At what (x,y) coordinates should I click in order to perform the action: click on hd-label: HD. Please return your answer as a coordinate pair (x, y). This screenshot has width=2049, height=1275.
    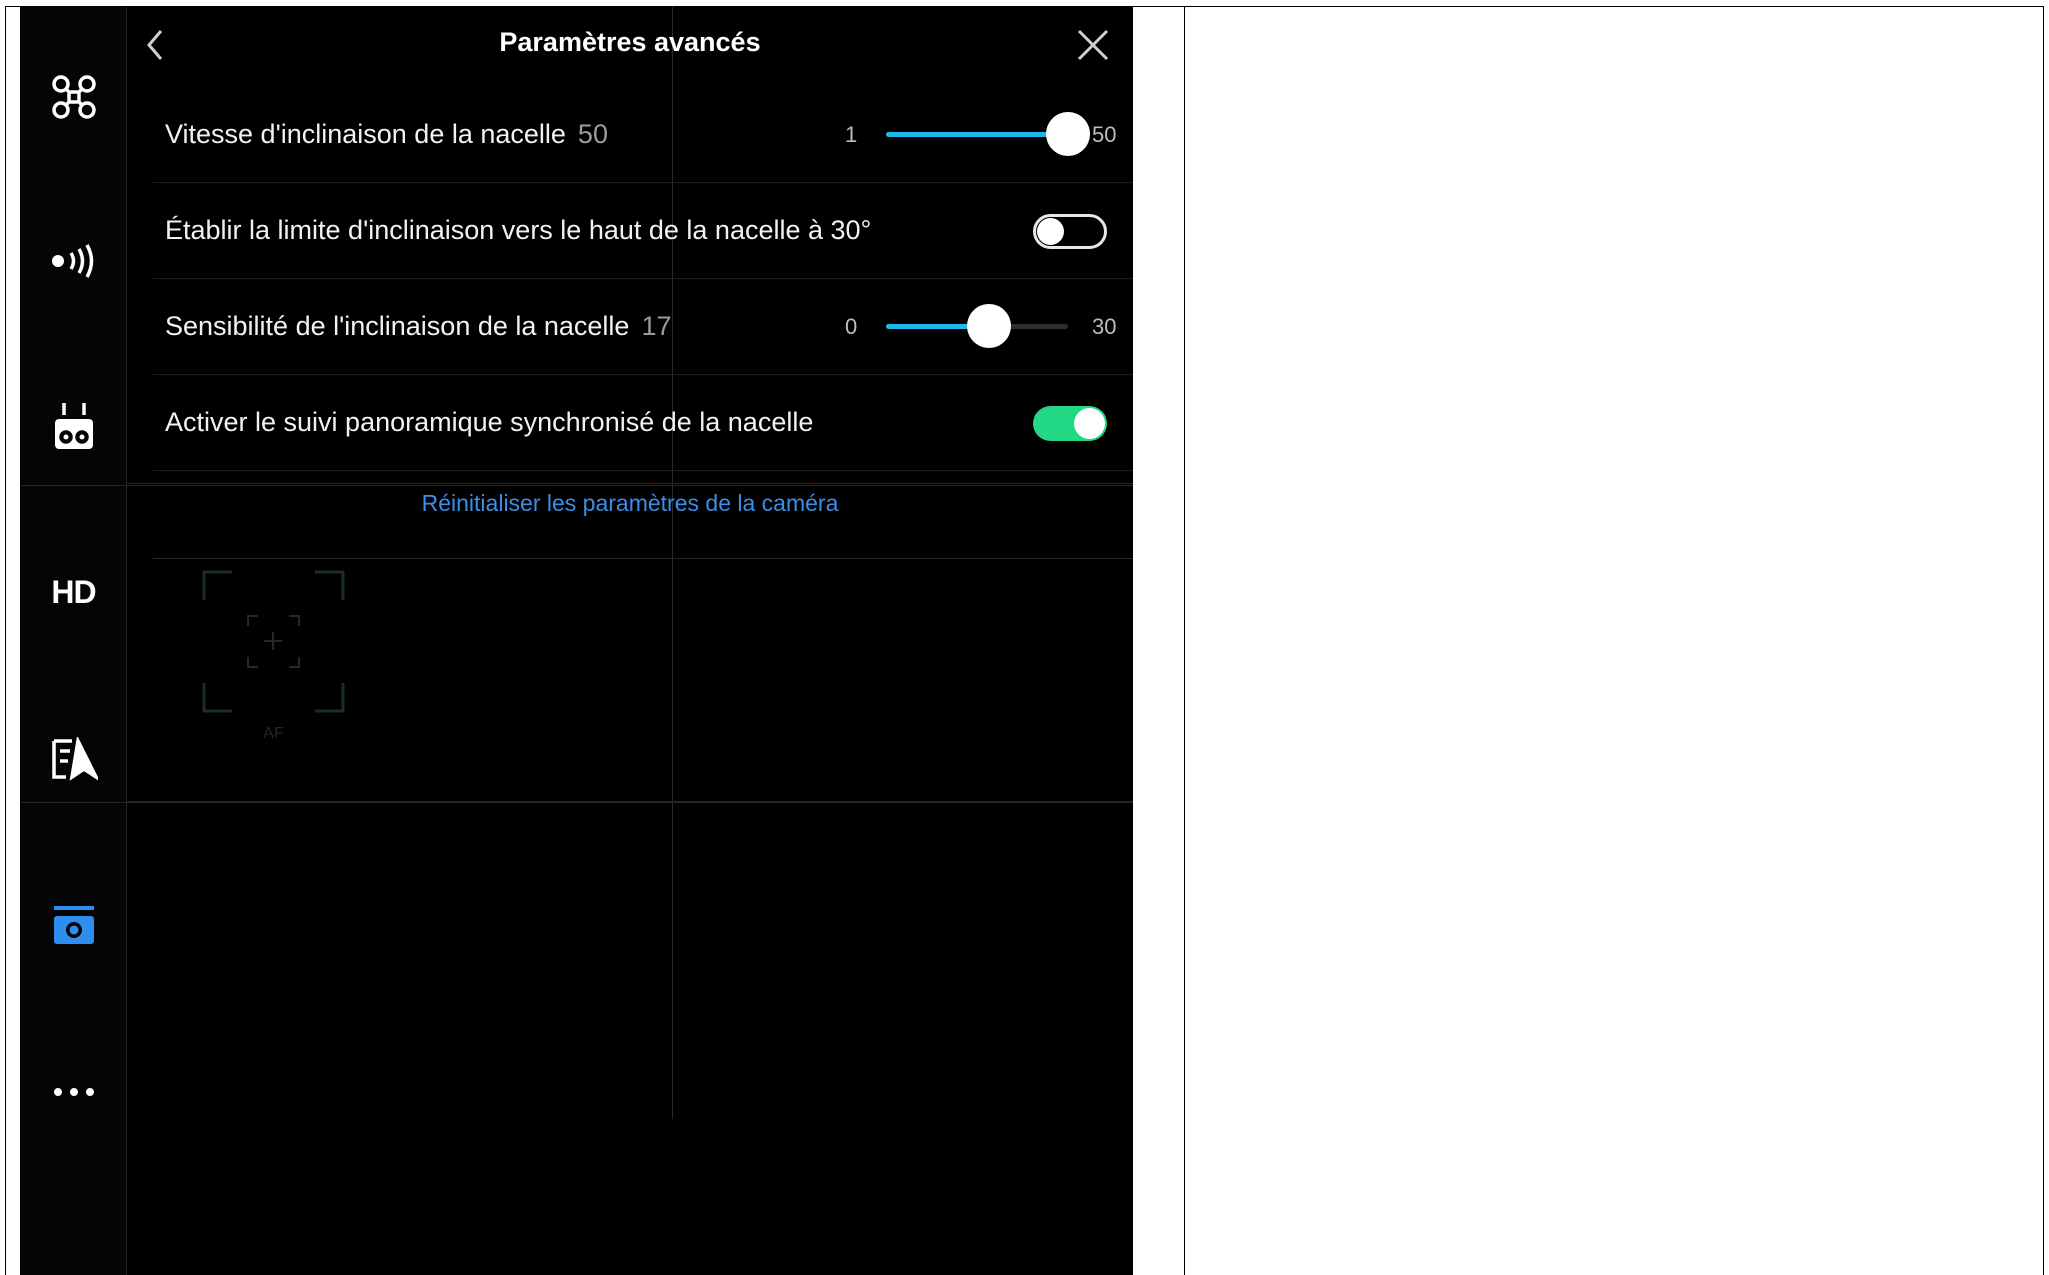
    Looking at the image, I should click on (73, 591).